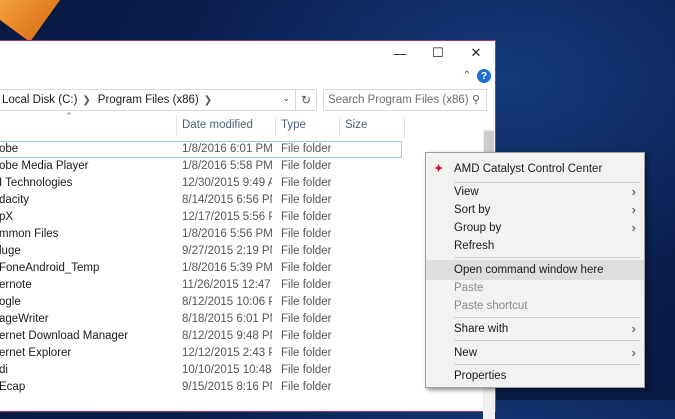 The height and width of the screenshot is (419, 675). I want to click on title-bar: — ☐ ✕, so click(247, 53).